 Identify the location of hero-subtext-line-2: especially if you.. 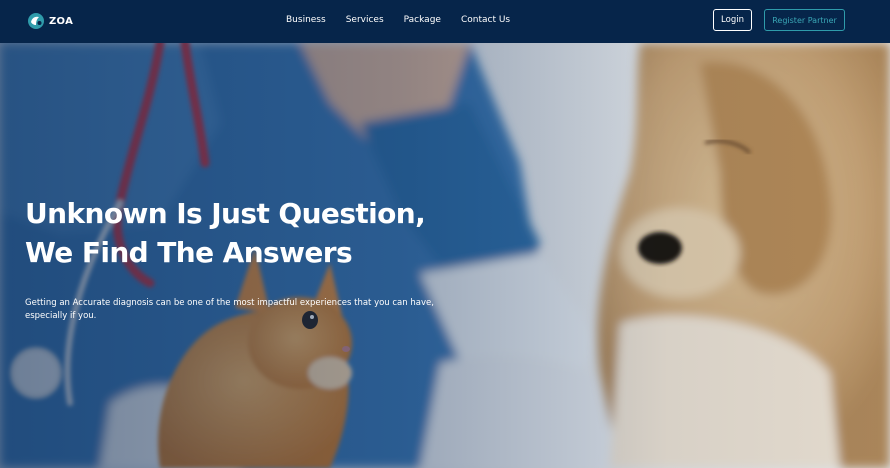
(61, 316).